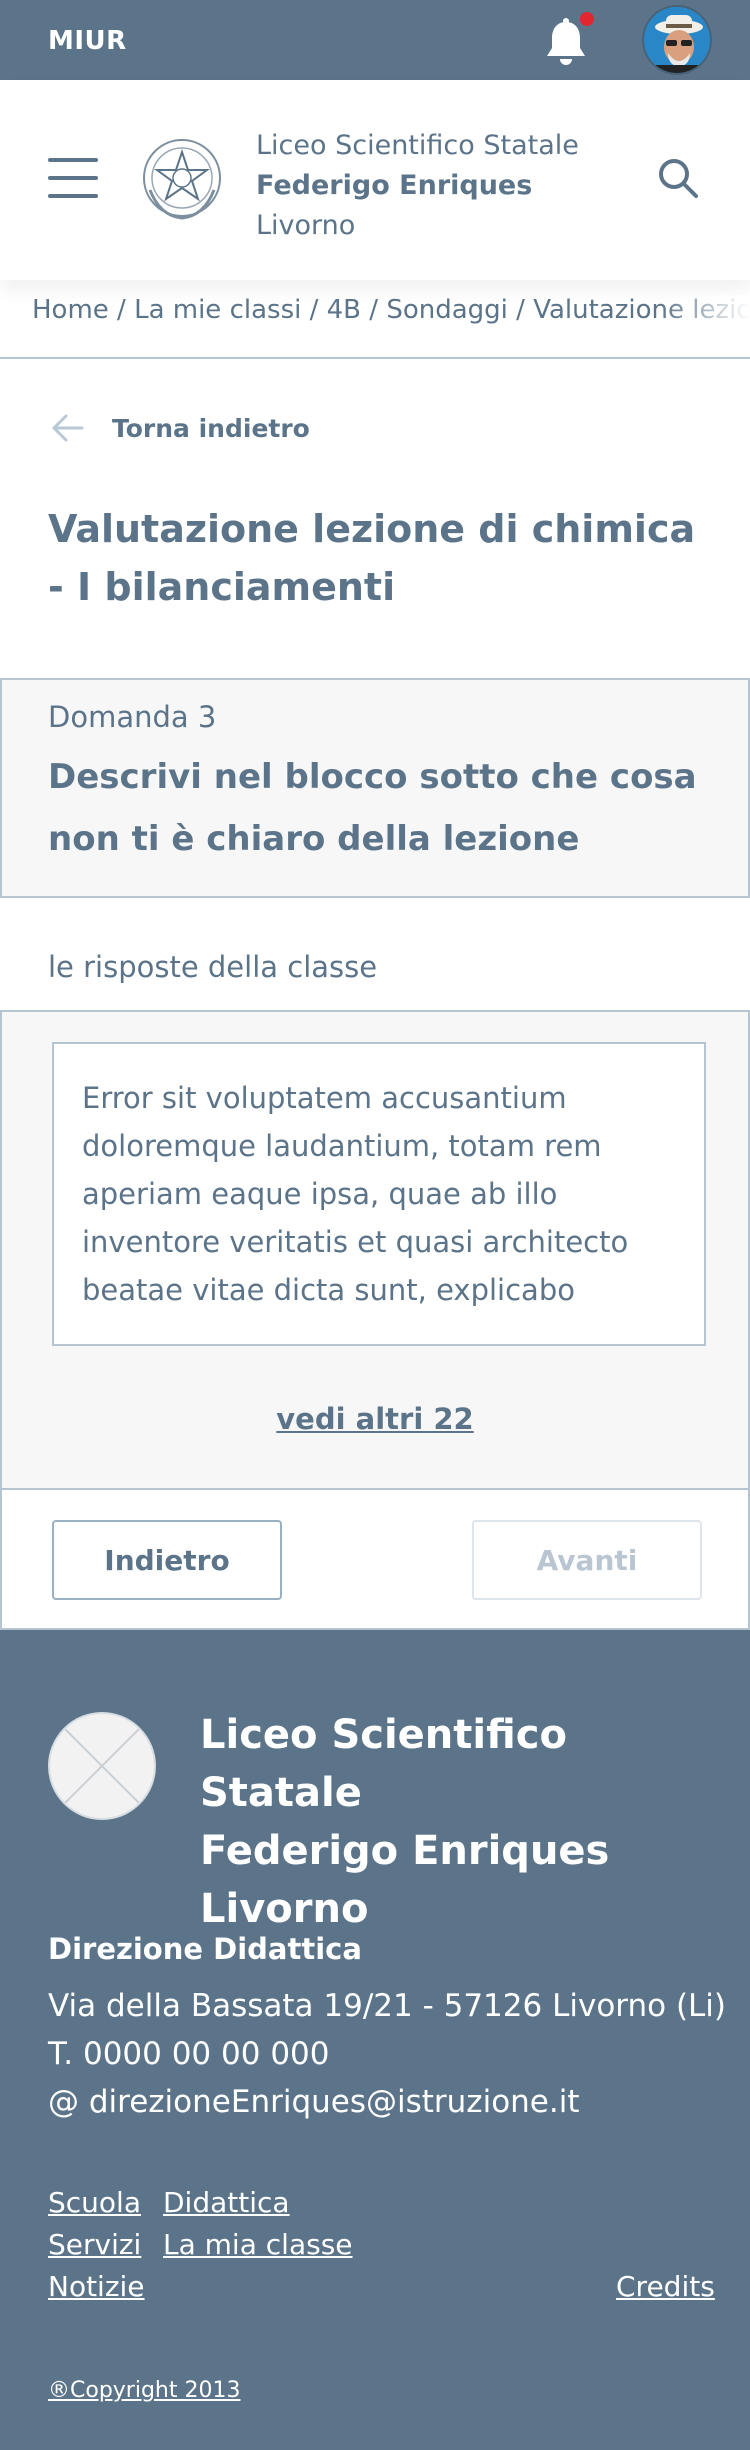 This screenshot has height=2450, width=750. Describe the element at coordinates (226, 2202) in the screenshot. I see `footer-link-didattica: Didattica` at that location.